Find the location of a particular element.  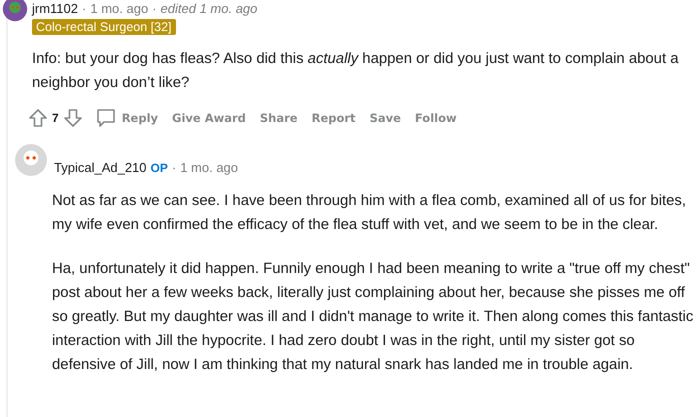

vote-count: 7 is located at coordinates (55, 118).